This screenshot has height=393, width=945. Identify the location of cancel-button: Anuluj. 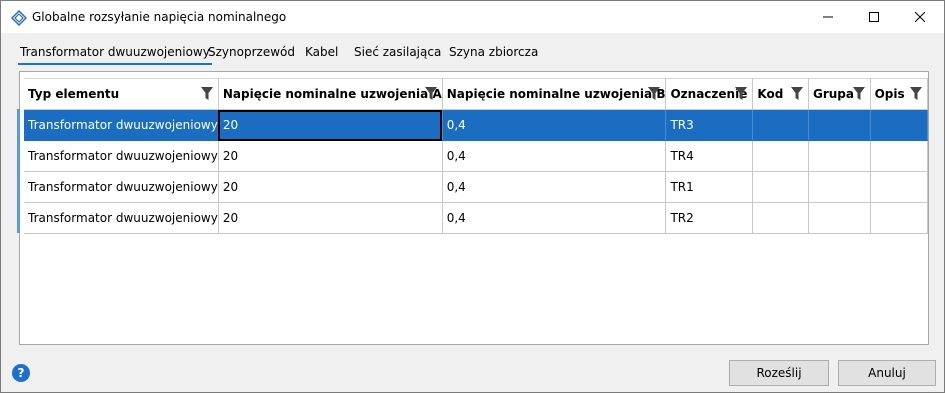
(887, 373).